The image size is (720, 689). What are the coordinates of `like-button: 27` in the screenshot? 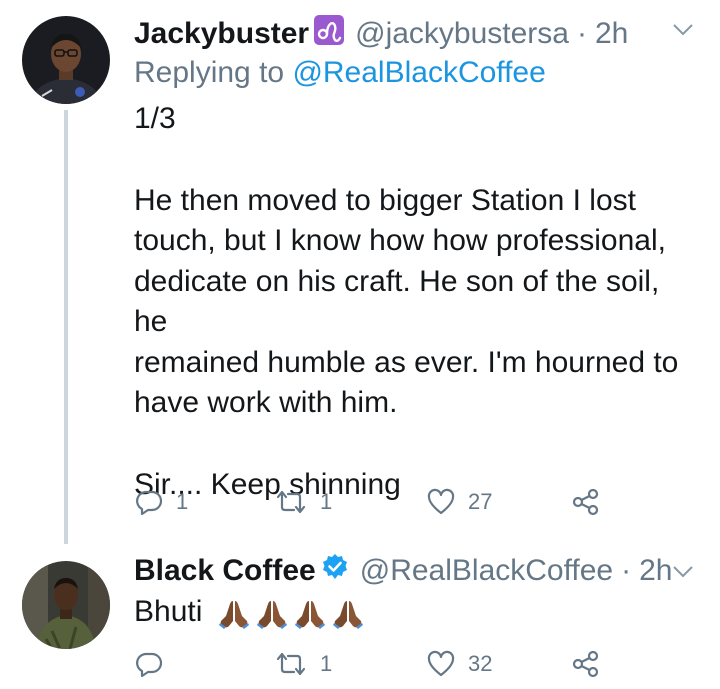 It's located at (459, 502).